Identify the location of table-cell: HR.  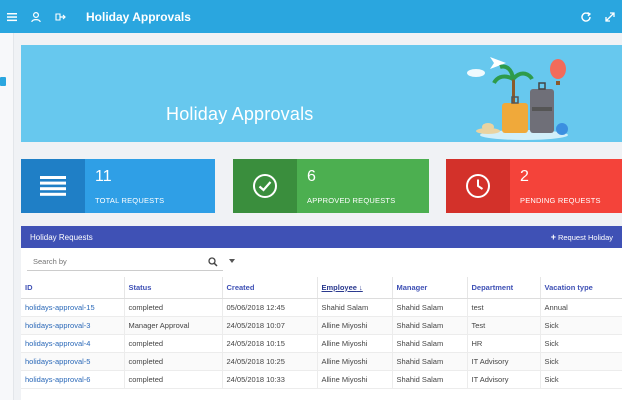
(503, 343).